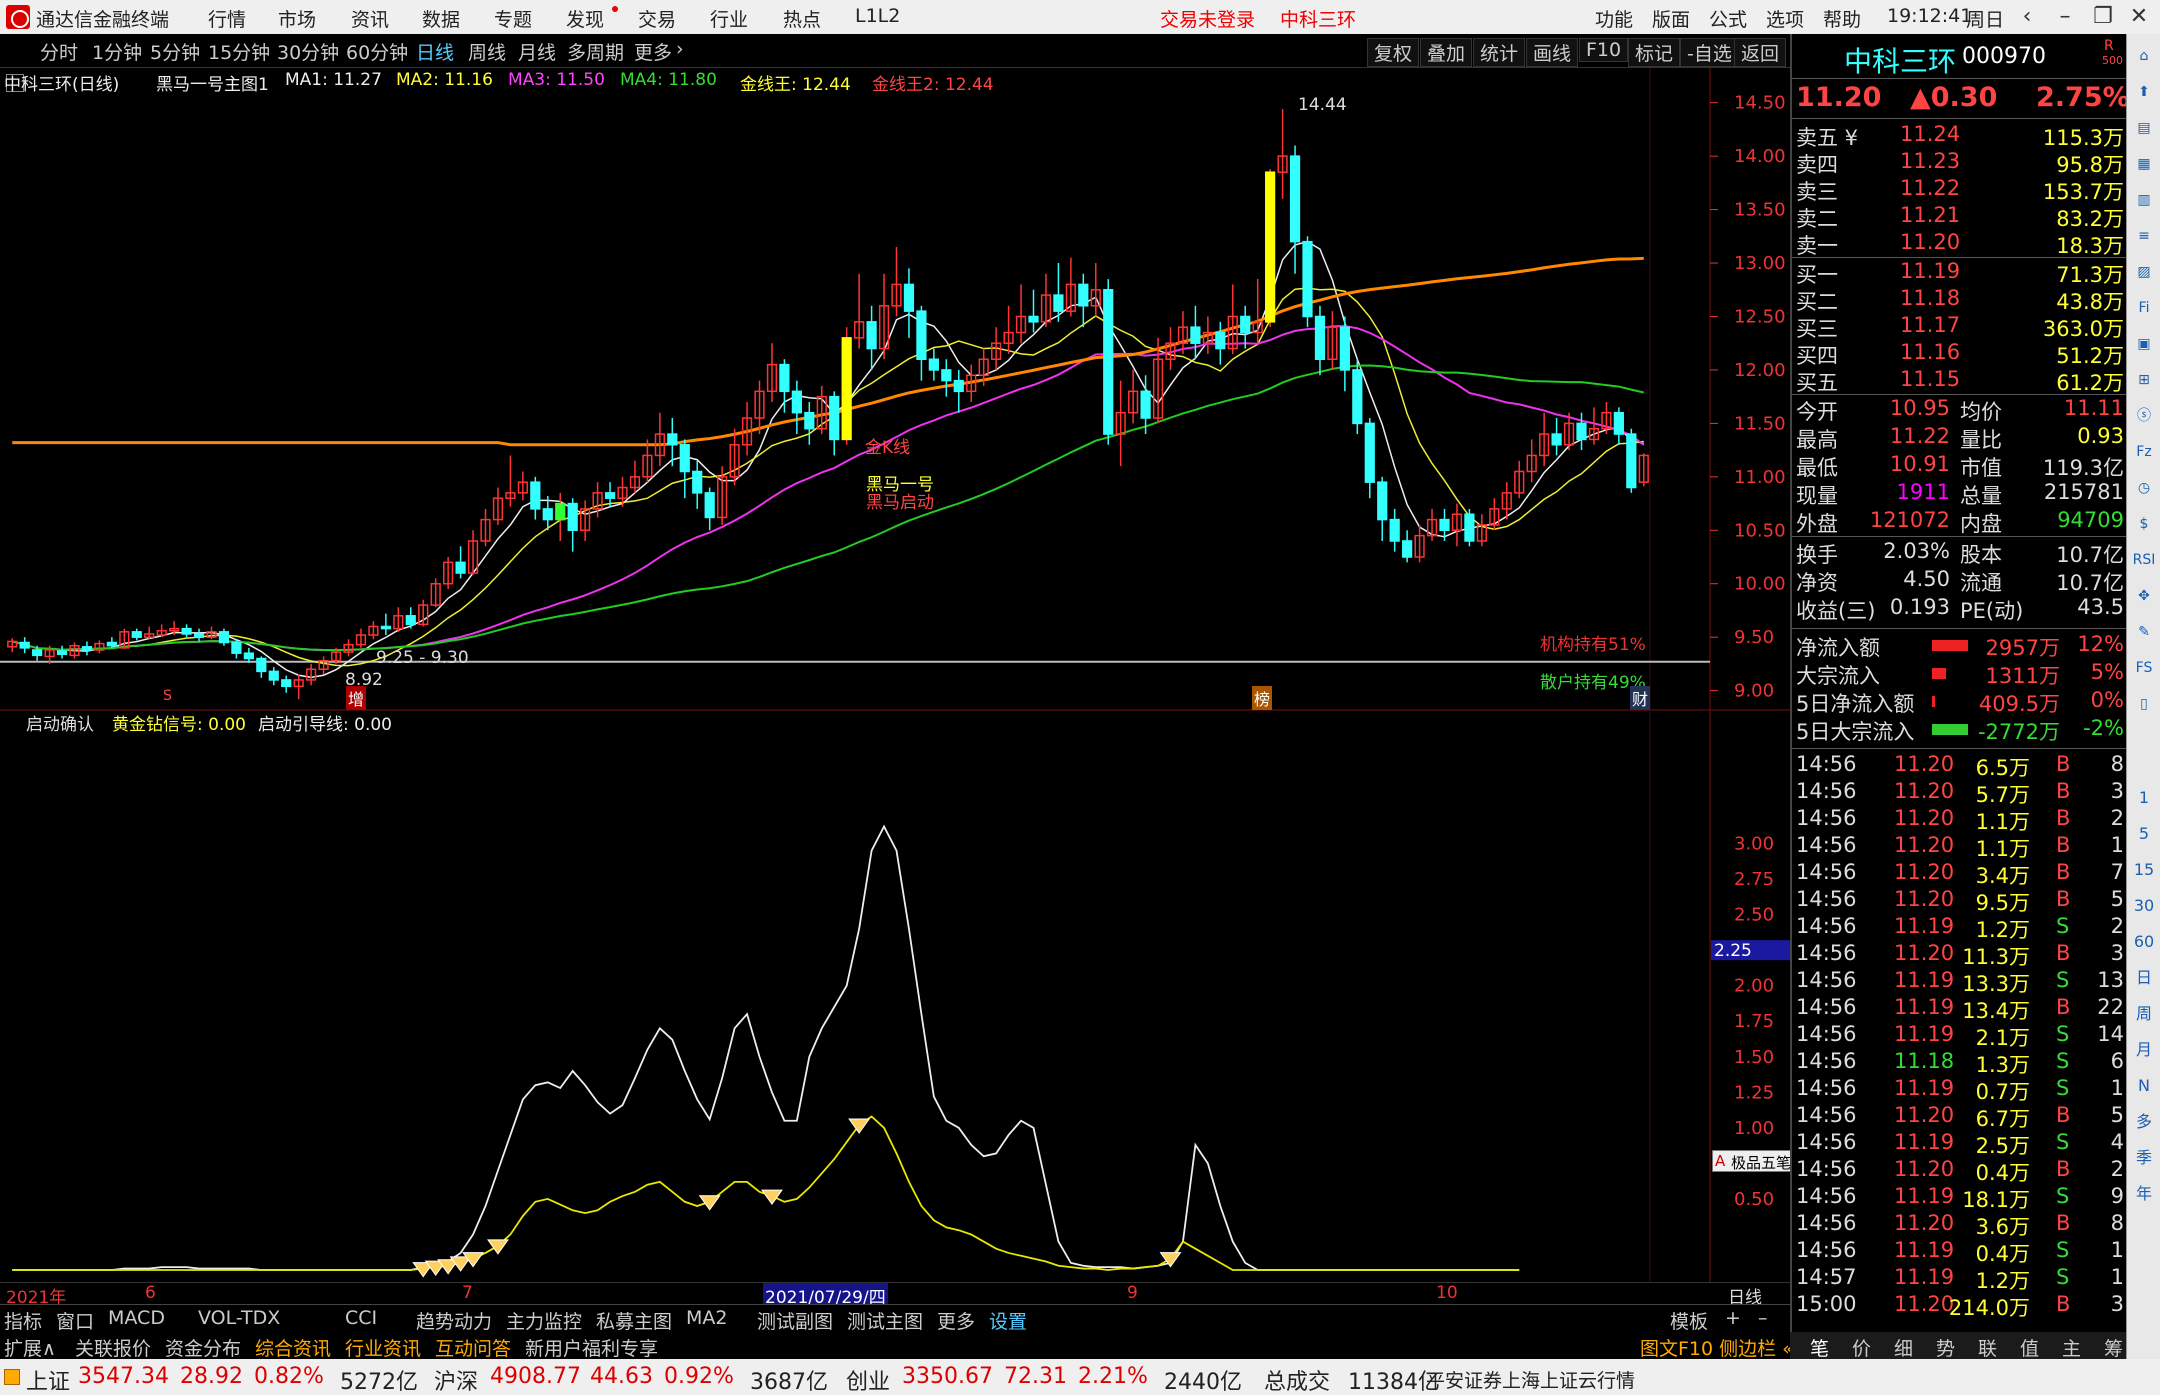 This screenshot has height=1395, width=2160. I want to click on btn-f10: F10, so click(1604, 50).